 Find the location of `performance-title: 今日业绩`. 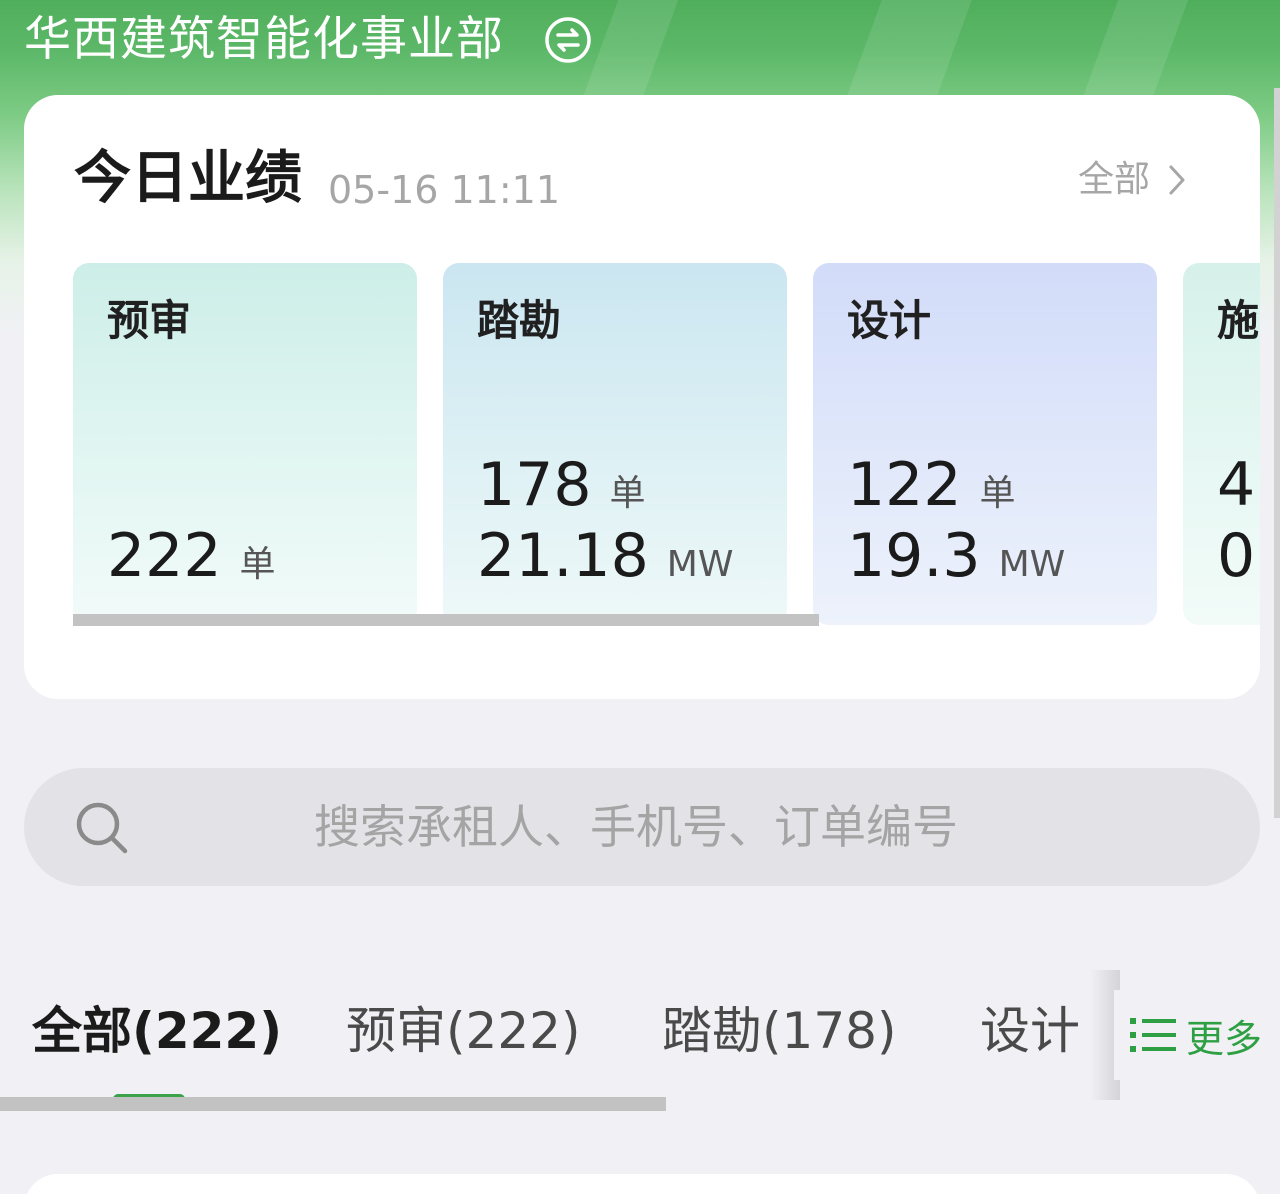

performance-title: 今日业绩 is located at coordinates (188, 178).